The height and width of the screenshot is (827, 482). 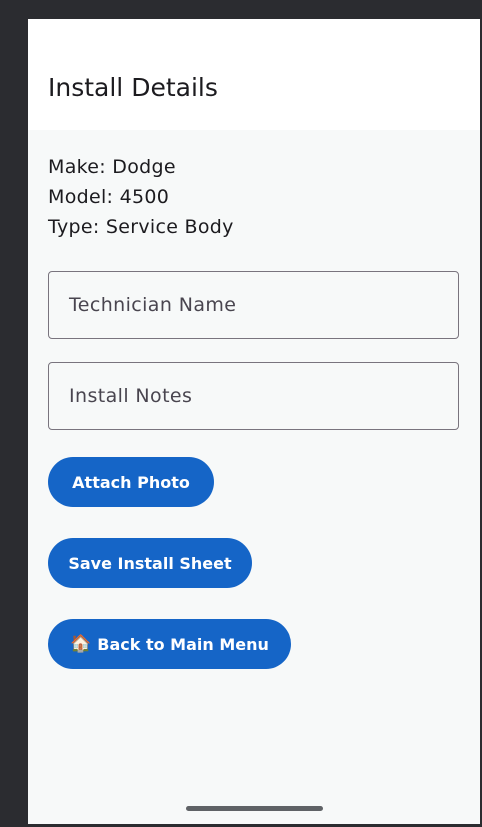 I want to click on back-to-main-menu-button: 🏠 Back to Main Menu, so click(x=169, y=644).